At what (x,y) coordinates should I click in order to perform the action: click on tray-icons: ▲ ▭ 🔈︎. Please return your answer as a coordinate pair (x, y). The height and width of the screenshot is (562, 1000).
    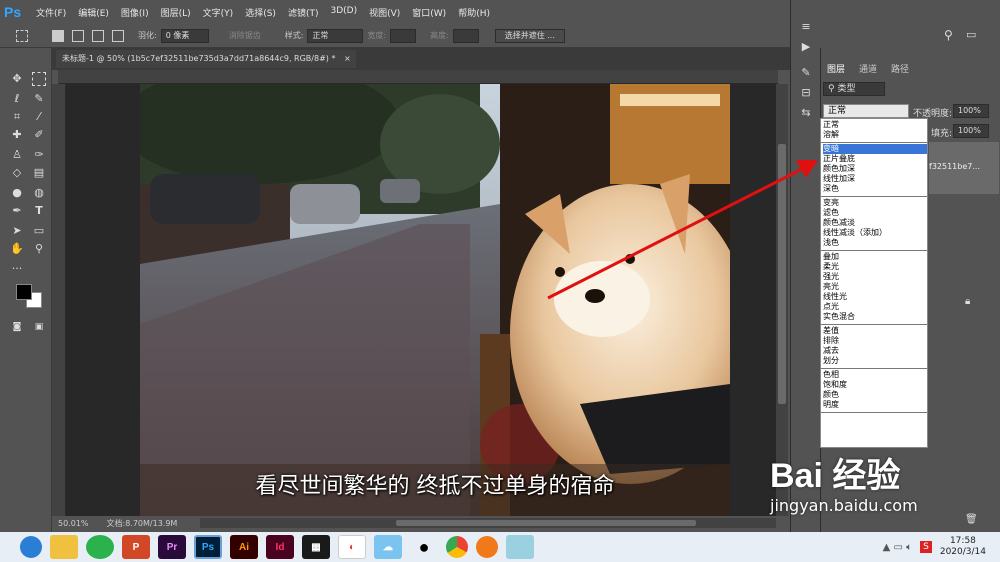
    Looking at the image, I should click on (898, 547).